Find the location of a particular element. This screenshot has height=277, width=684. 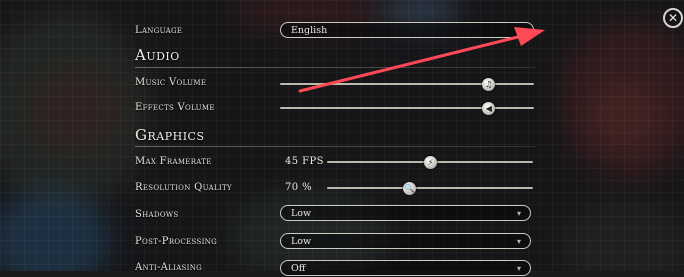

resolution-quality-track is located at coordinates (430, 188).